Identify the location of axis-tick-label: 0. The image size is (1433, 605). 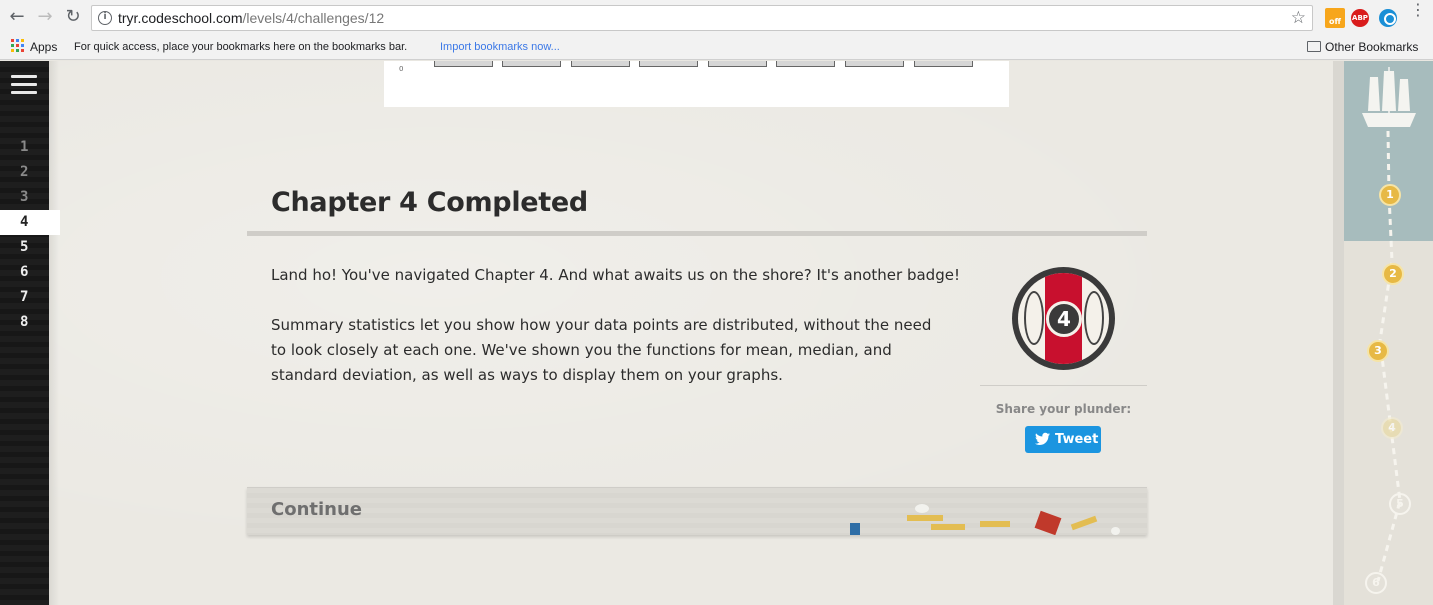
(401, 69).